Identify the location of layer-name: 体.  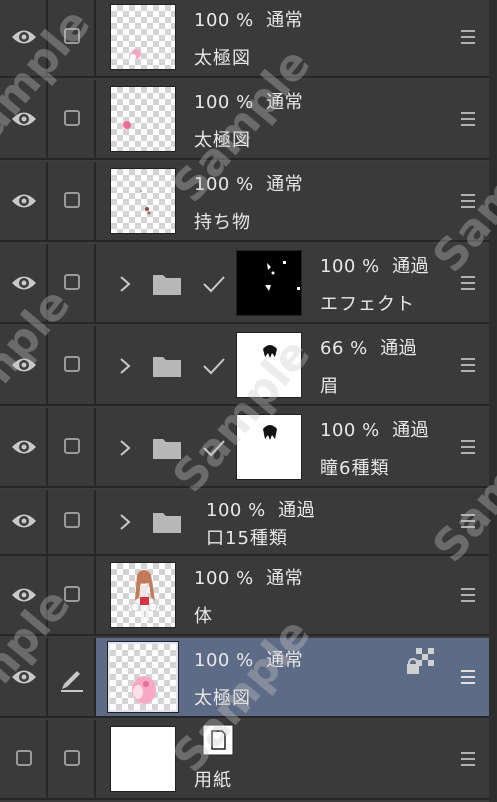
(203, 616).